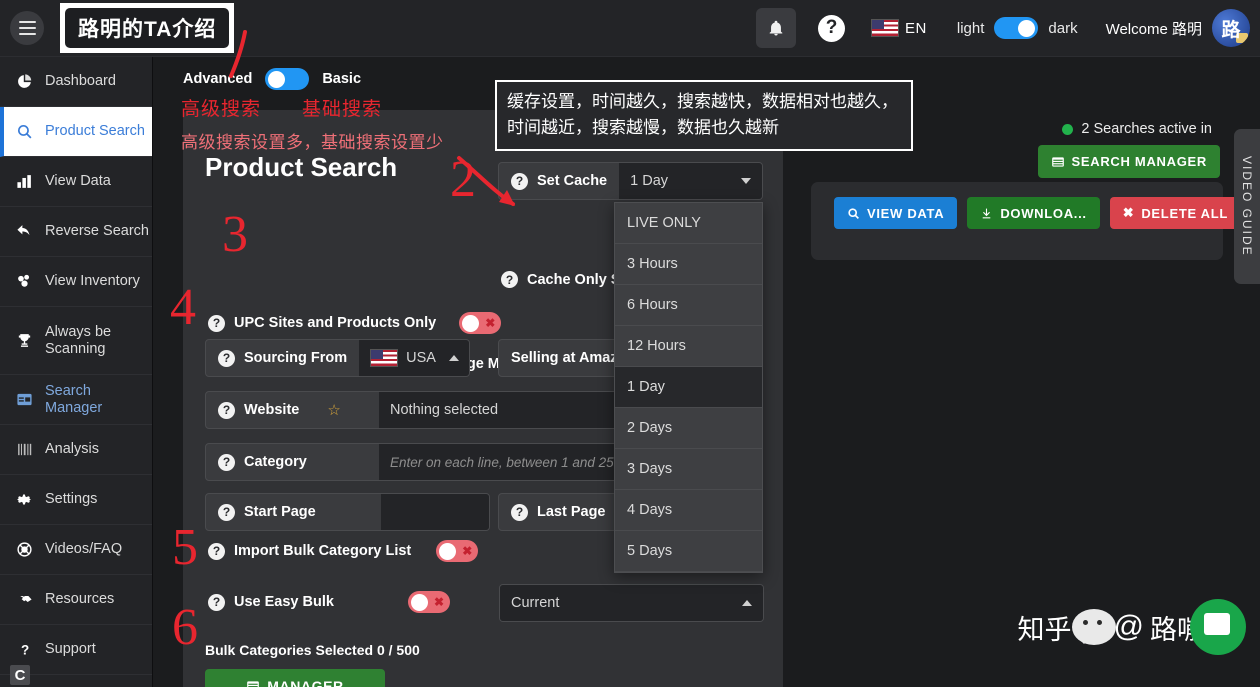 Image resolution: width=1260 pixels, height=687 pixels. What do you see at coordinates (853, 213) in the screenshot?
I see `search-icon` at bounding box center [853, 213].